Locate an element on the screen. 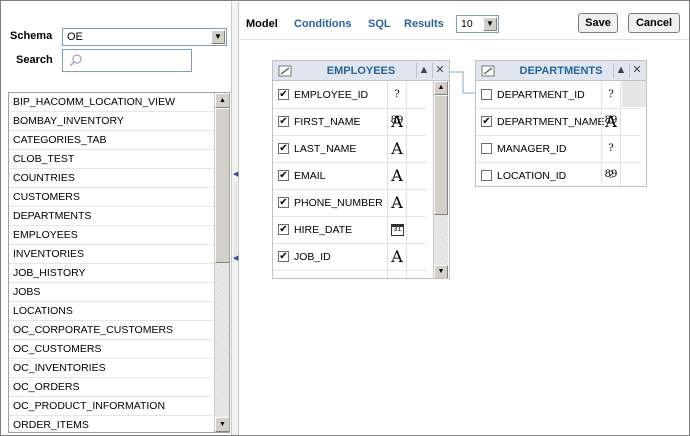 This screenshot has height=436, width=690. date-type-icon: 31 is located at coordinates (397, 230).